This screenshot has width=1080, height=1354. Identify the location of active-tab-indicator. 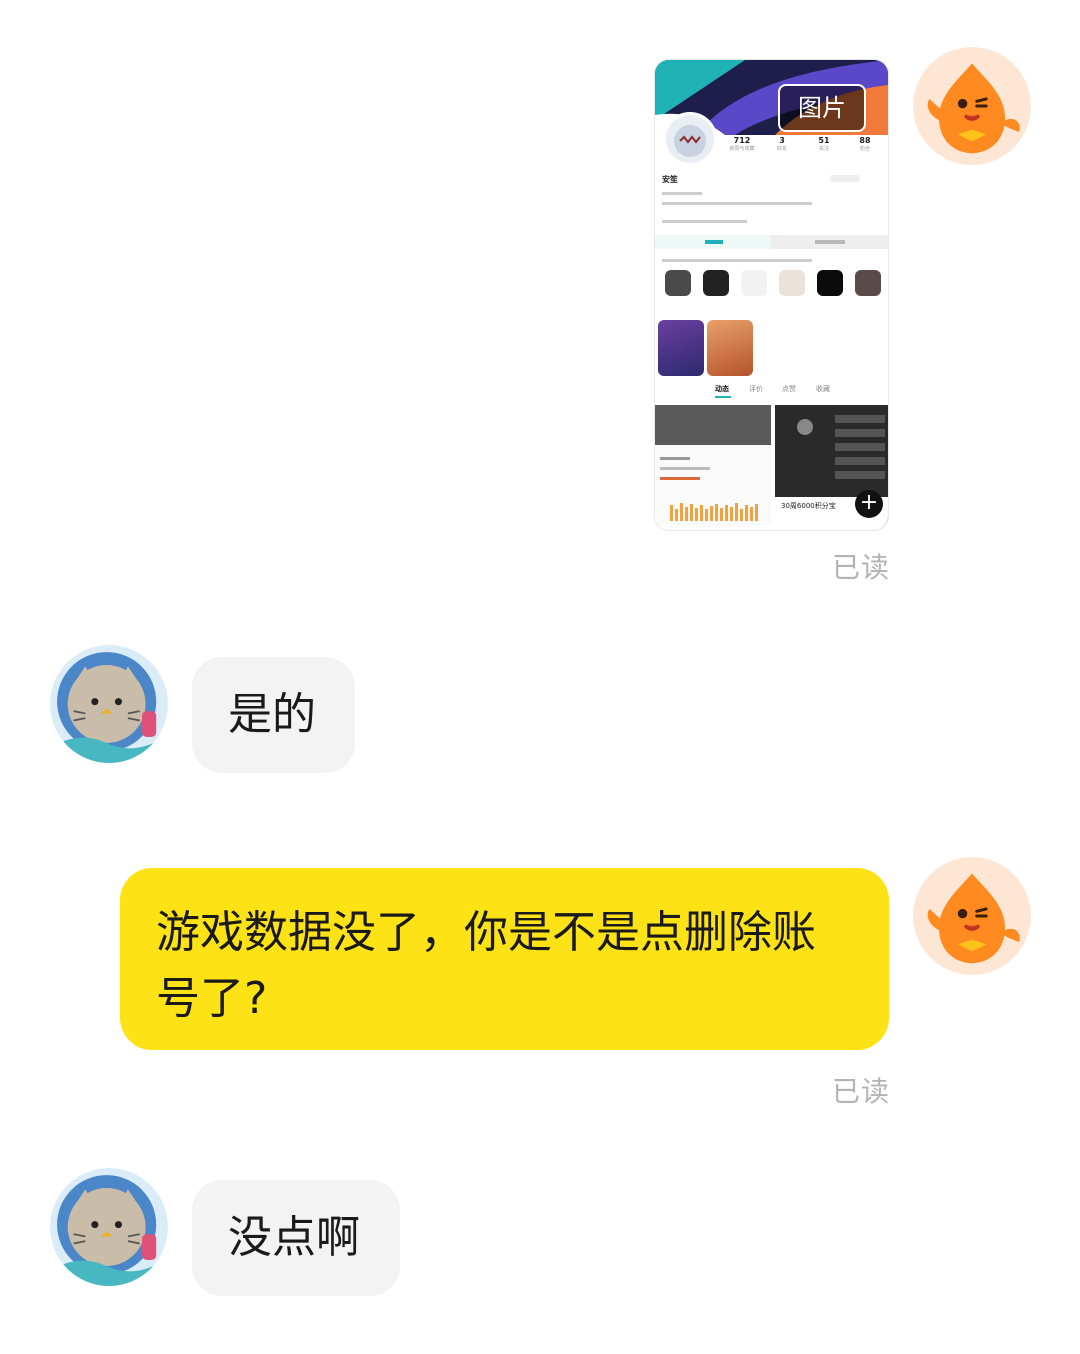
(723, 397).